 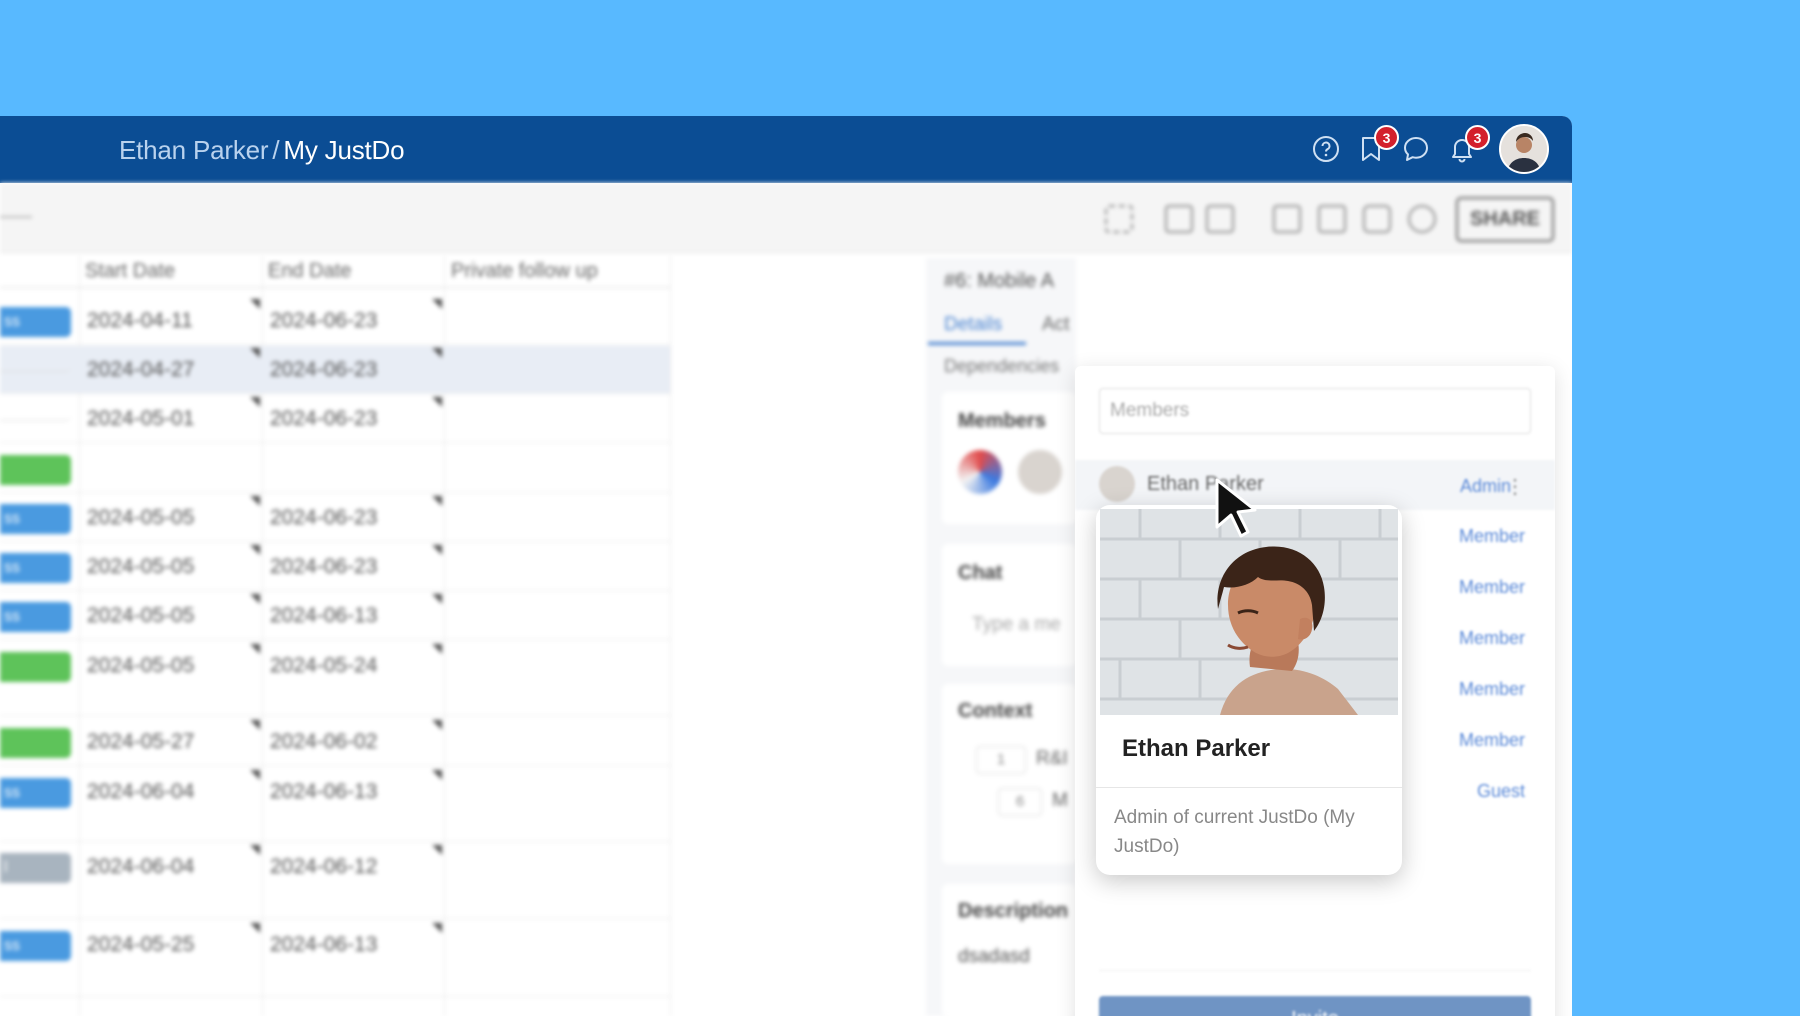 I want to click on table-row: ss 2024-04-11 2024-06-23, so click(x=335, y=321).